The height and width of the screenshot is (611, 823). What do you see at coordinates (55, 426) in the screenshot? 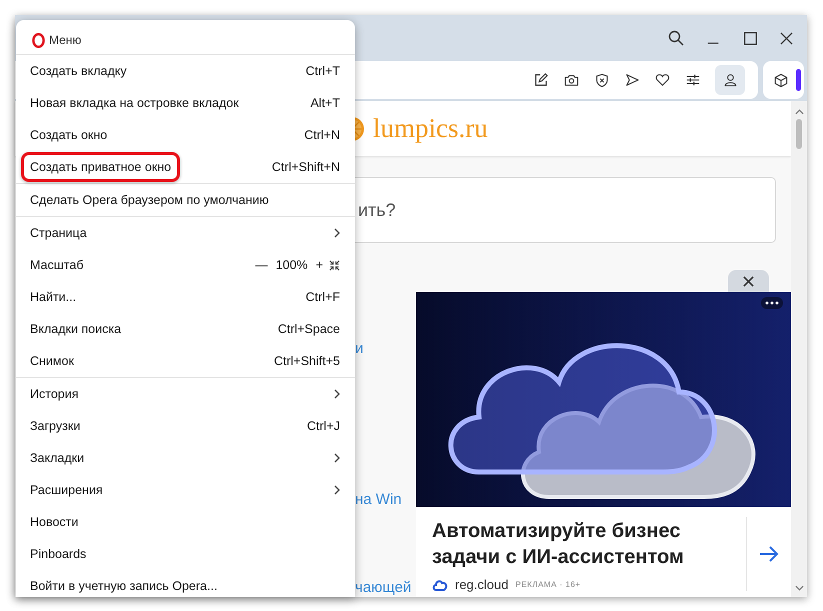
I see `menu-item-label: Загрузки` at bounding box center [55, 426].